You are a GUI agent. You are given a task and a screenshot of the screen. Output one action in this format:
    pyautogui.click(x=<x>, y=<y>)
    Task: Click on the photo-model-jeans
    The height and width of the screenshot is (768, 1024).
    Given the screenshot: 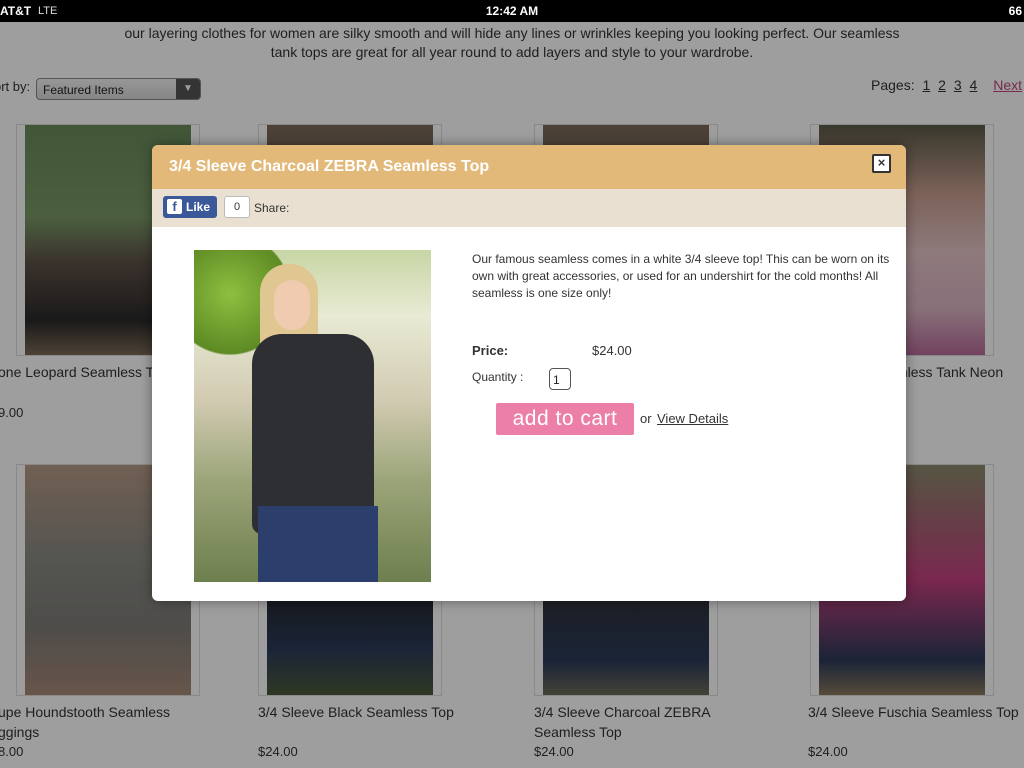 What is the action you would take?
    pyautogui.click(x=318, y=544)
    